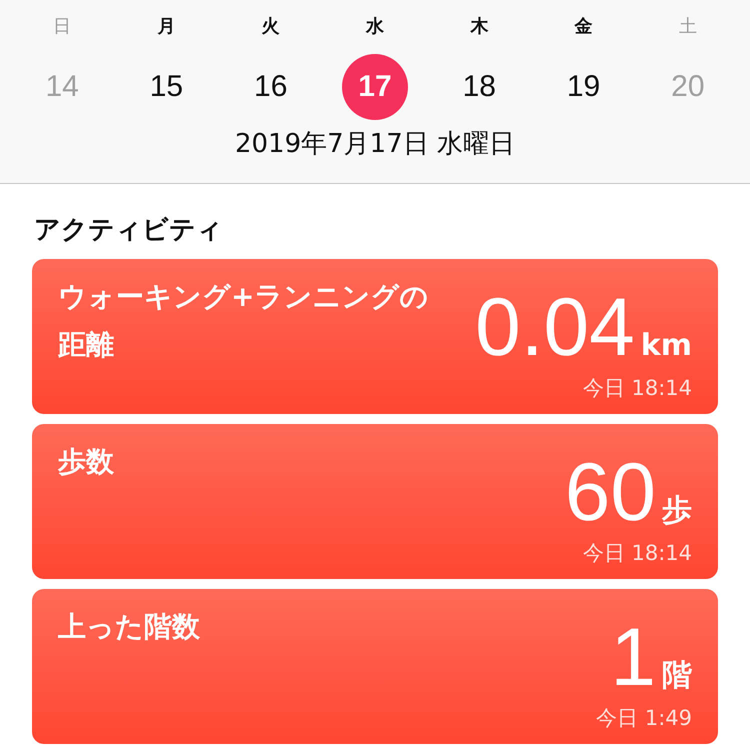  I want to click on unit-text: 階, so click(677, 676).